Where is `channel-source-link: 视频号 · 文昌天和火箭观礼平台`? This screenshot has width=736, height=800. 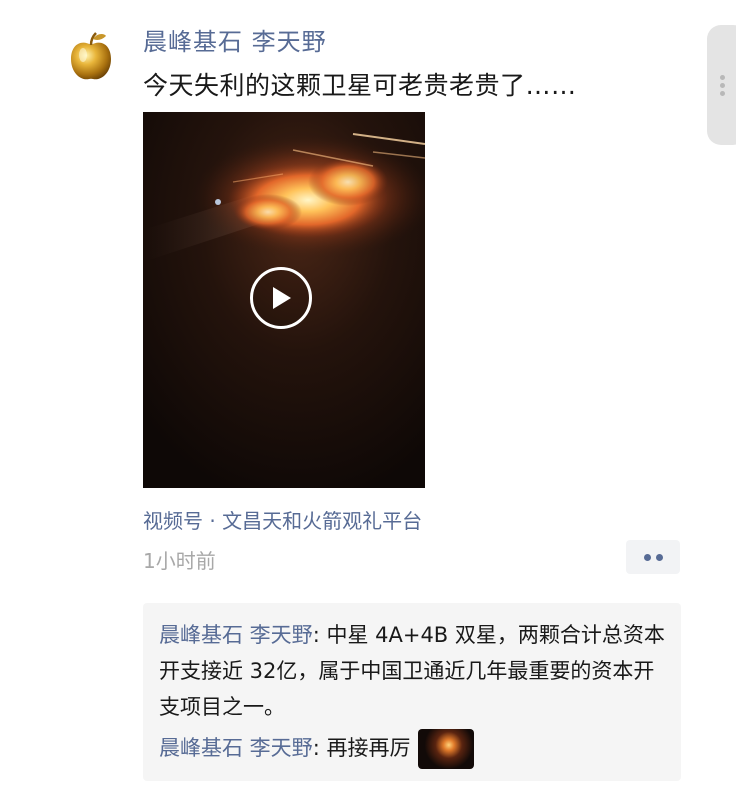 channel-source-link: 视频号 · 文昌天和火箭观礼平台 is located at coordinates (282, 519).